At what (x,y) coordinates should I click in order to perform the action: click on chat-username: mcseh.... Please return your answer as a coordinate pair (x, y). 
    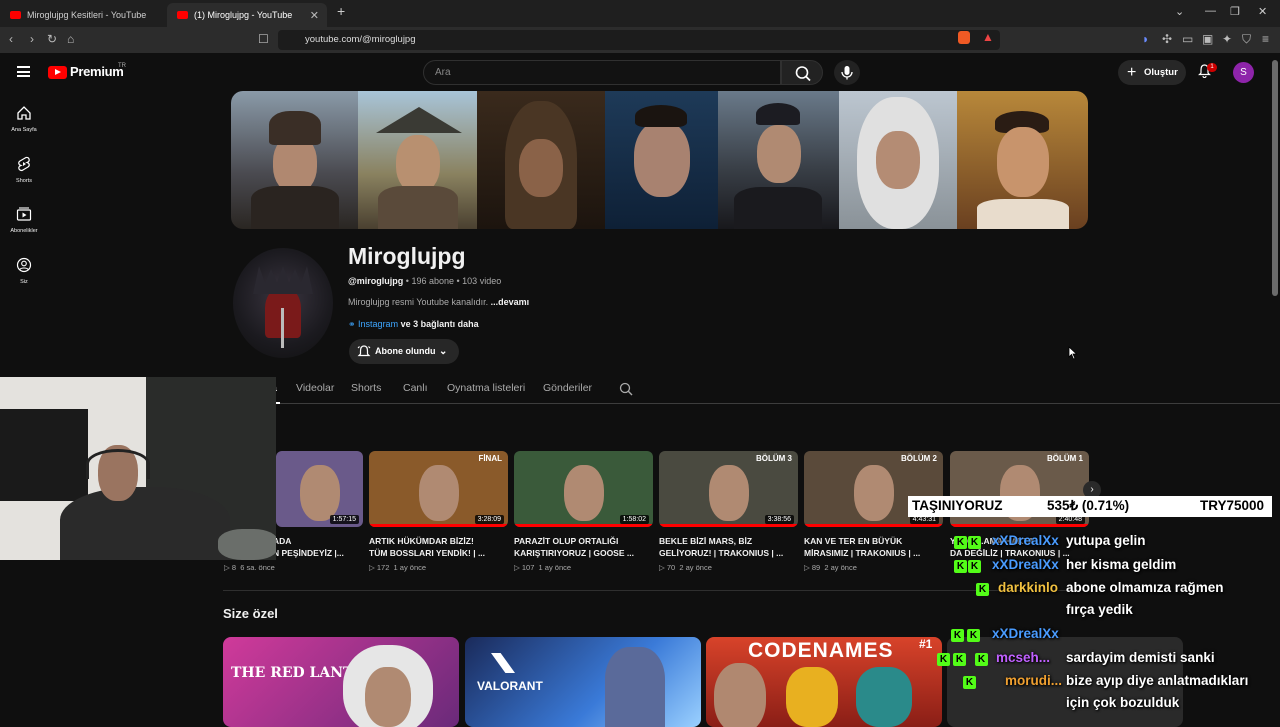
    Looking at the image, I should click on (1023, 657).